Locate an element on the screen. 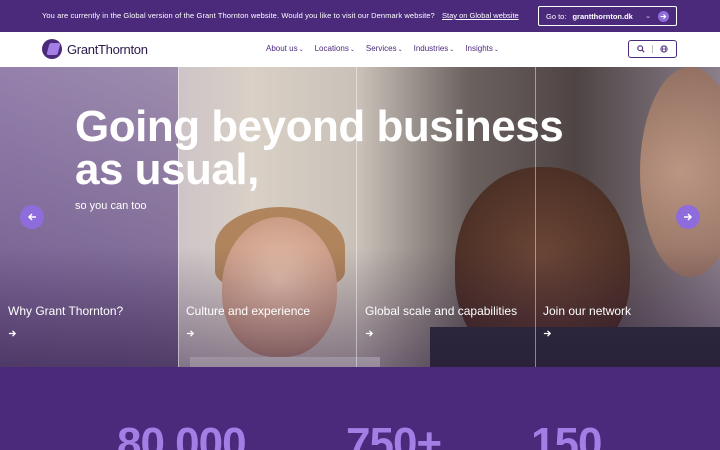 This screenshot has height=450, width=720. hero-title: Going beyond business as usual, is located at coordinates (319, 148).